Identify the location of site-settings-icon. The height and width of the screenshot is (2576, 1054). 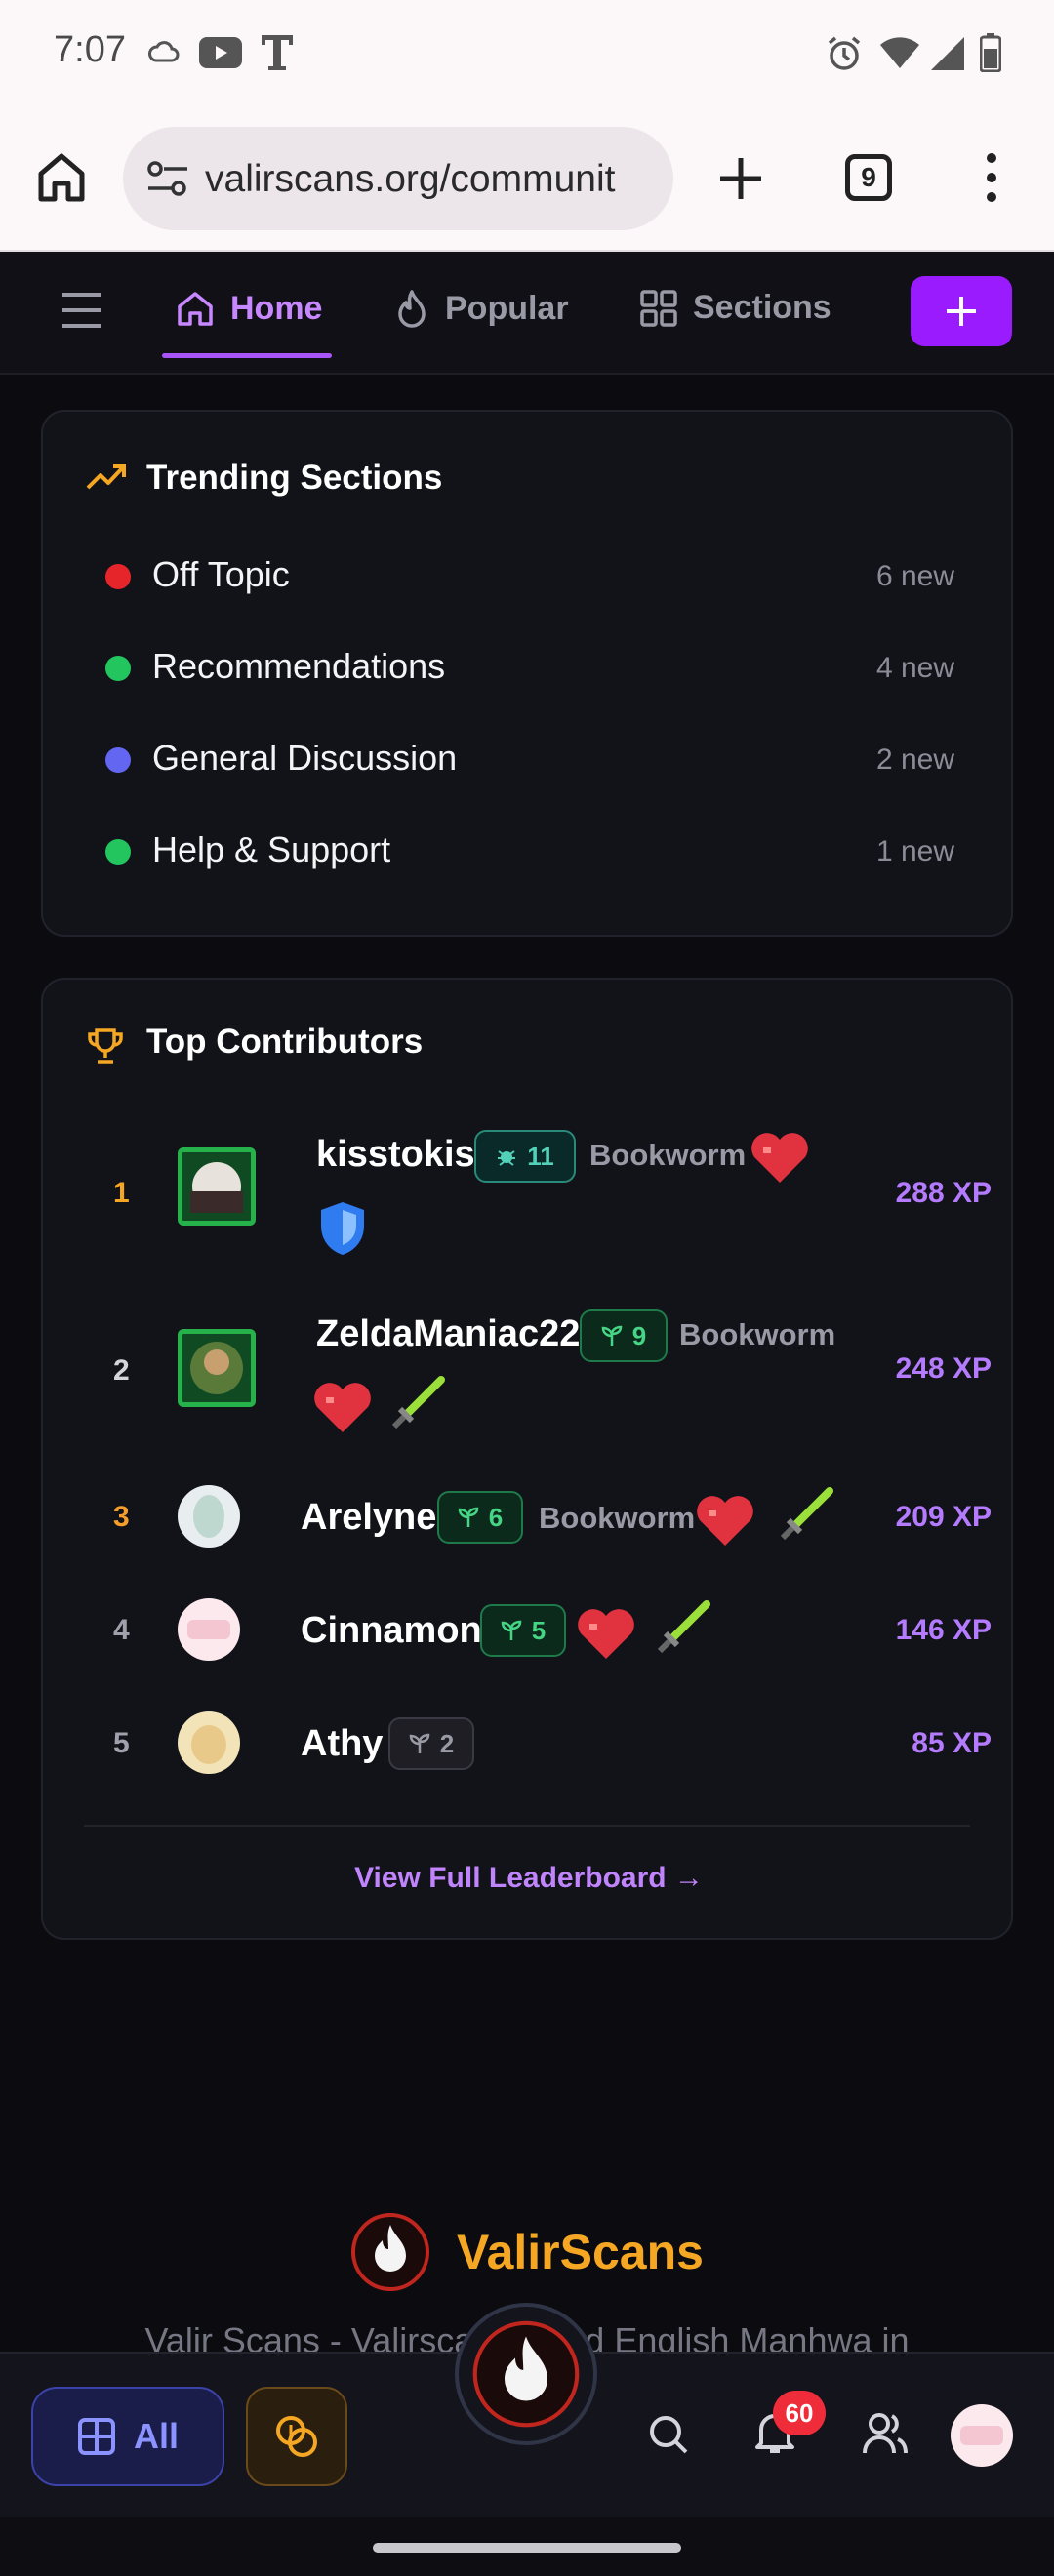
(167, 178).